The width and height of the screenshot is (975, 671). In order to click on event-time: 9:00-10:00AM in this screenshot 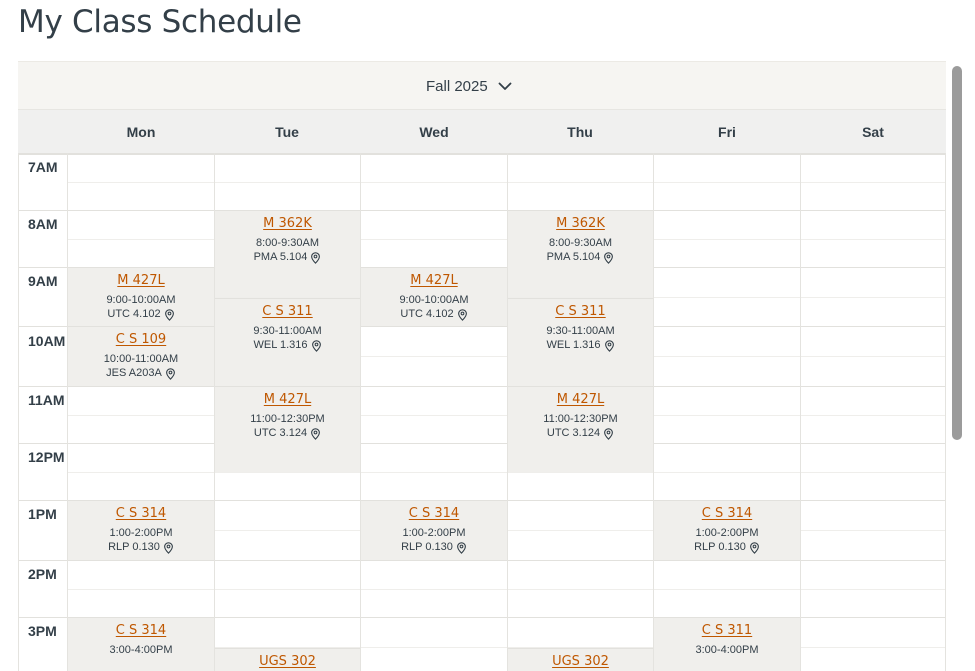, I will do `click(141, 300)`.